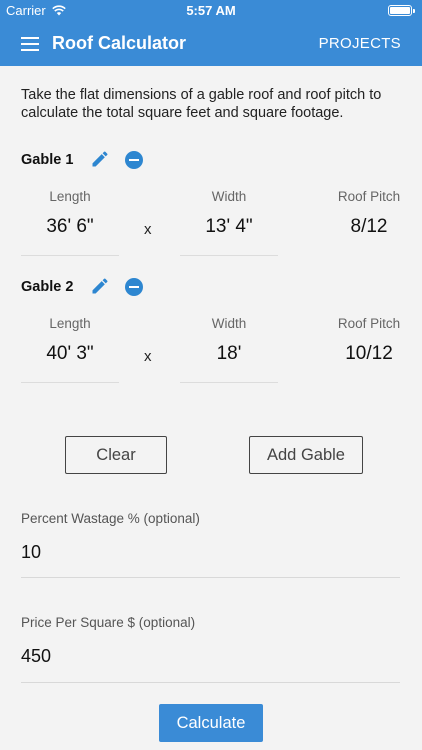 This screenshot has width=422, height=750. What do you see at coordinates (70, 255) in the screenshot?
I see `gable-1-length-underline` at bounding box center [70, 255].